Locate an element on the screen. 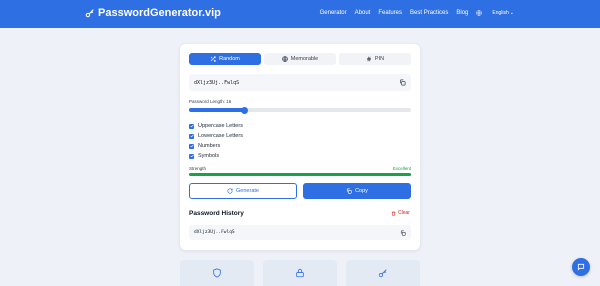  checkbox-symbols is located at coordinates (191, 156).